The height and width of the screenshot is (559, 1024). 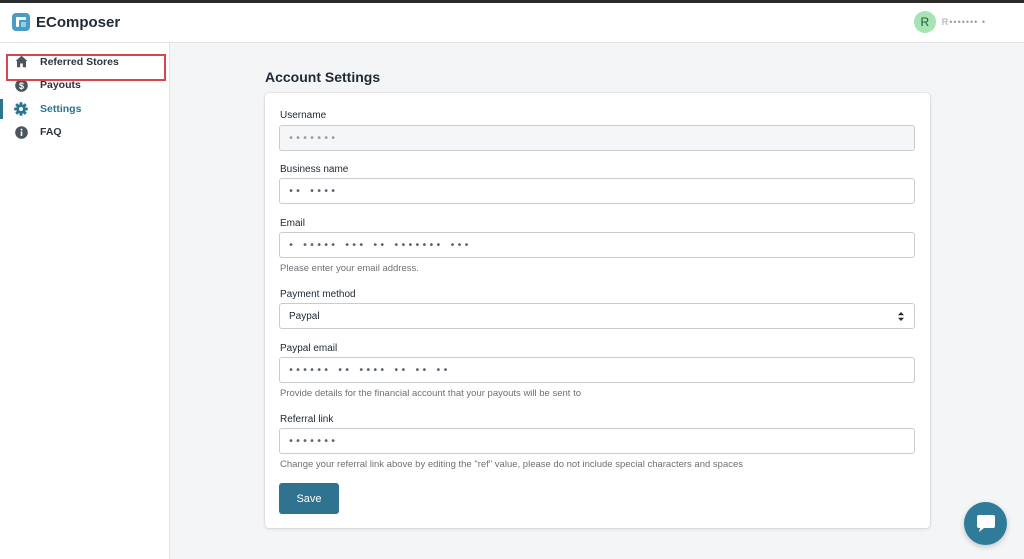 I want to click on payment-method-select: Paypal, so click(x=597, y=316).